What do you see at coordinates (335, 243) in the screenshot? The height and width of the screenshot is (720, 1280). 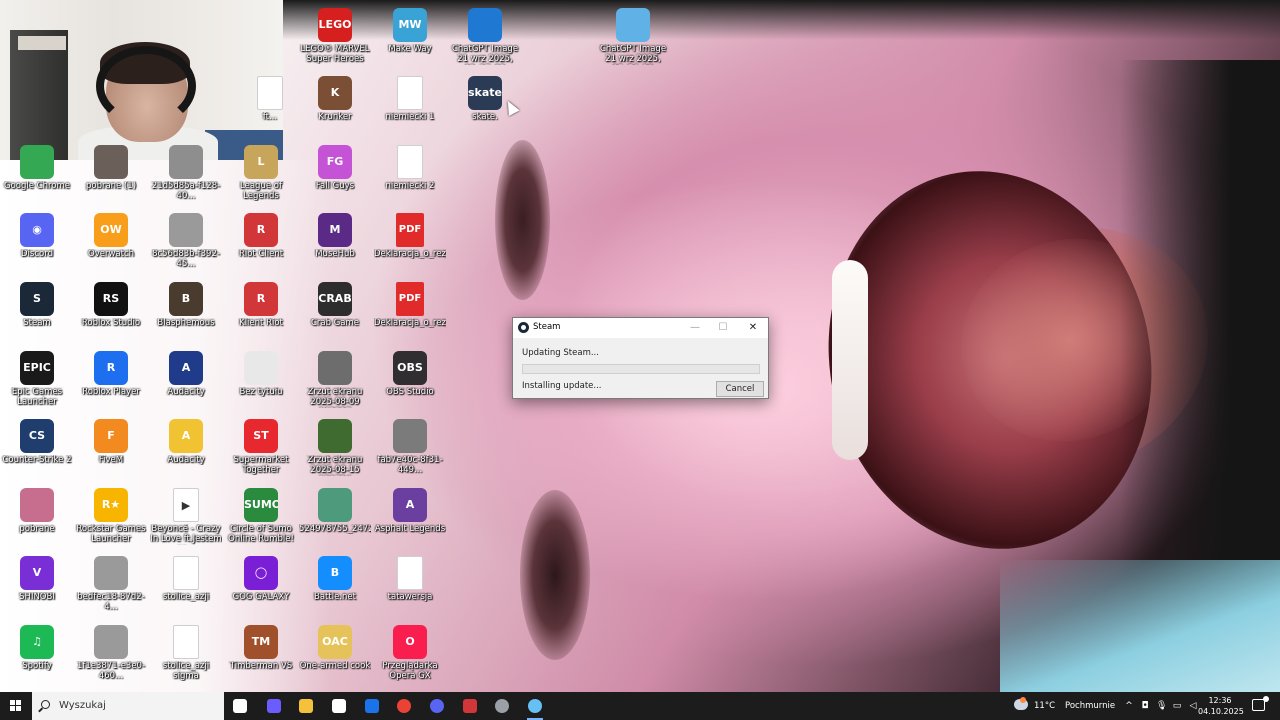 I see `desktop-icon: M MuseHub` at bounding box center [335, 243].